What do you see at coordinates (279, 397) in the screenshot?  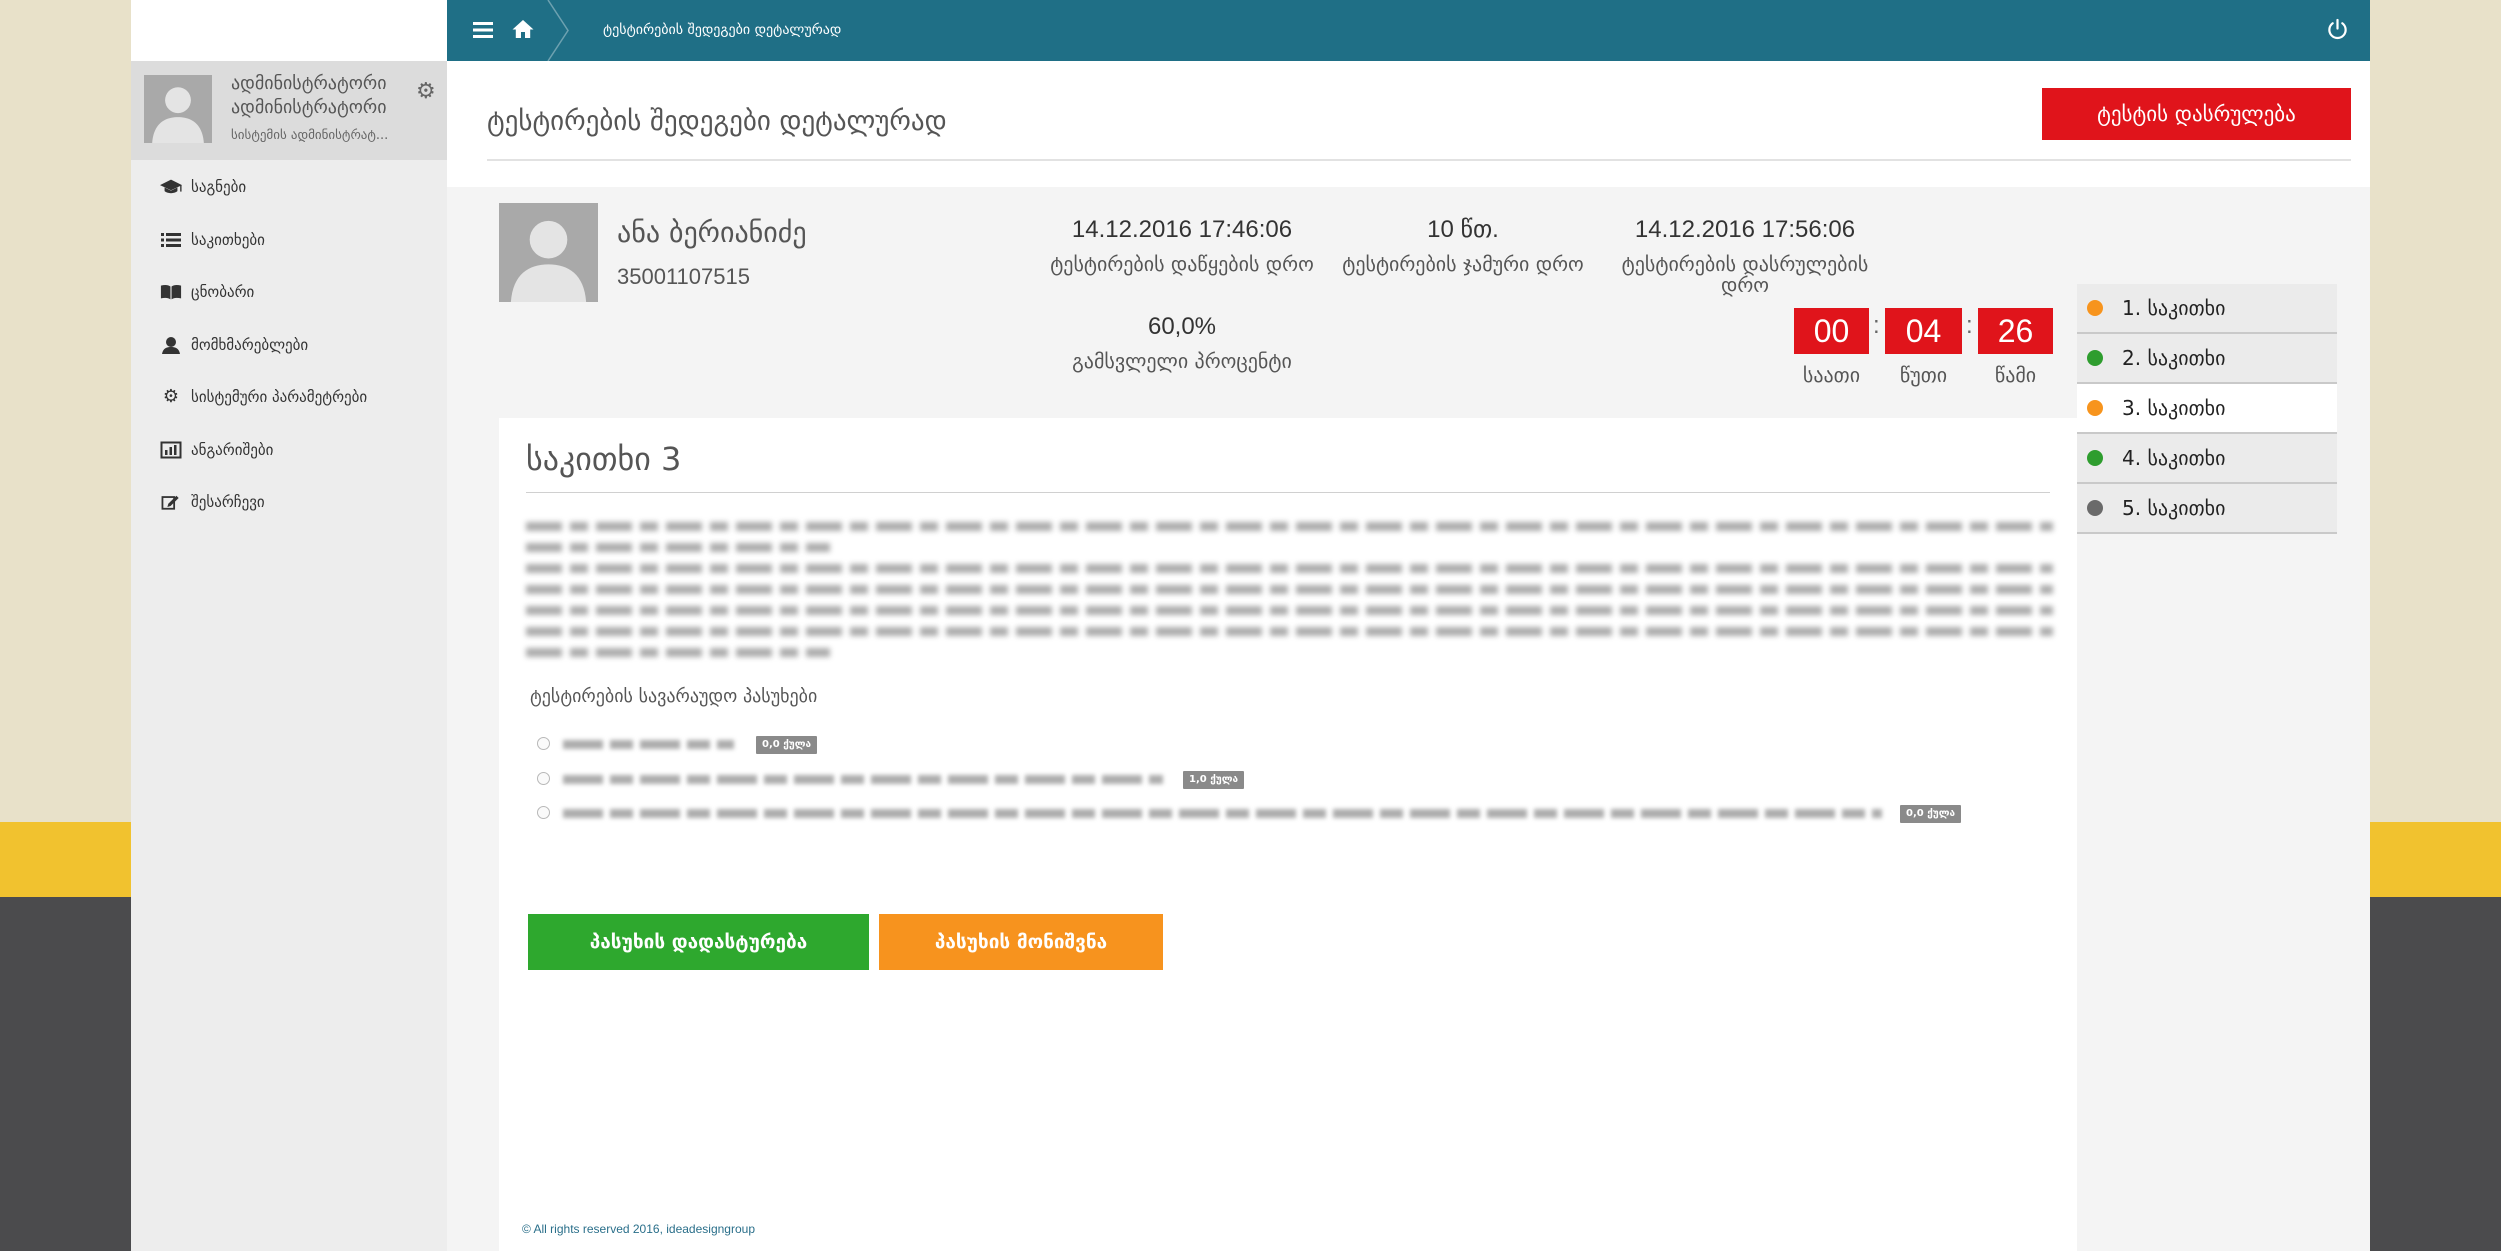 I see `sidebar-item-label: სისტემური პარამეტრები` at bounding box center [279, 397].